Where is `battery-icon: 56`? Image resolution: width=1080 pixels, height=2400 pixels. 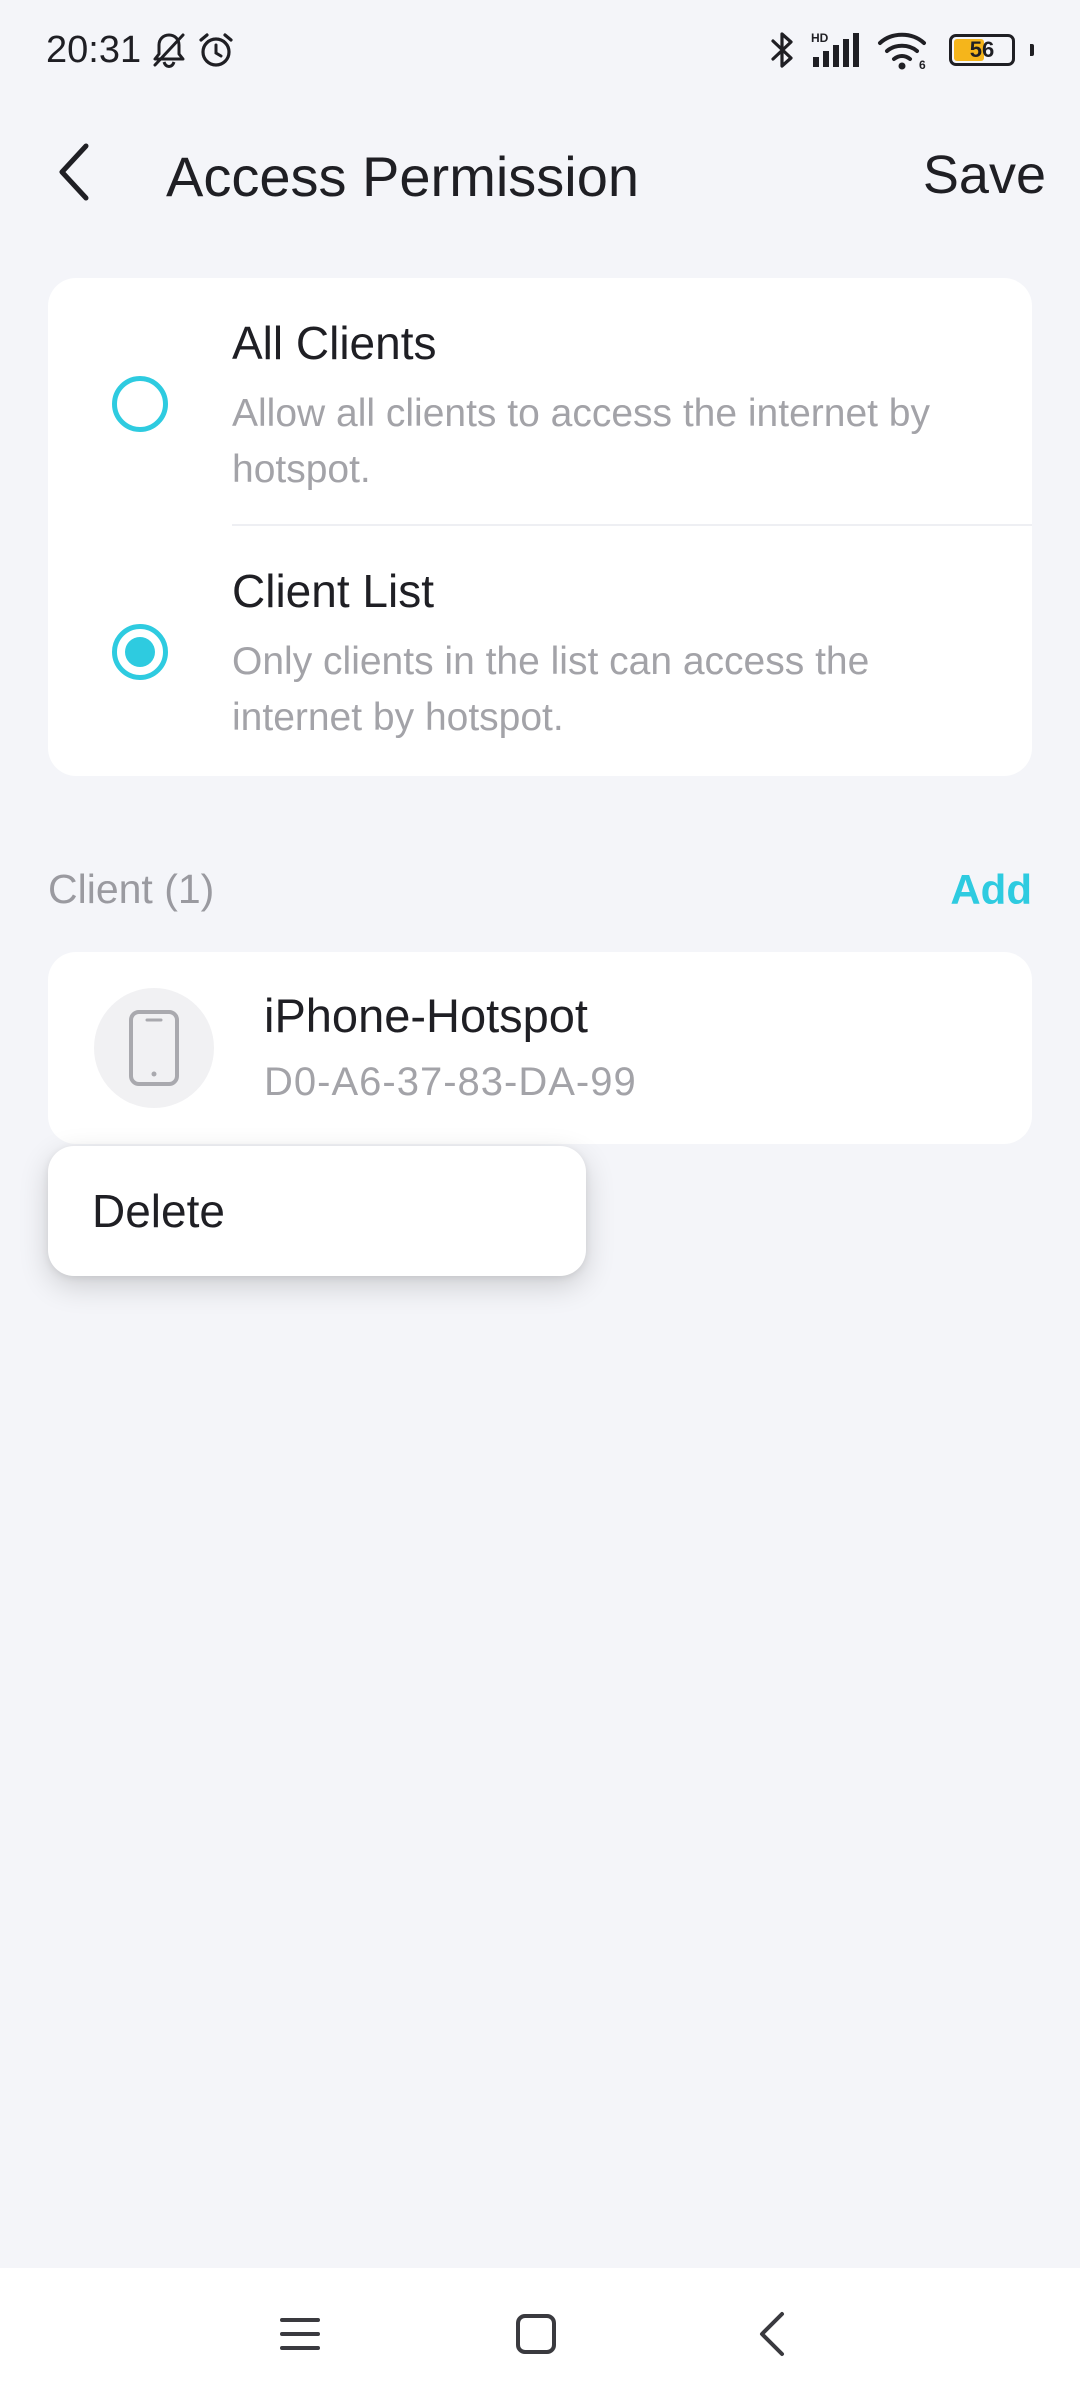 battery-icon: 56 is located at coordinates (982, 50).